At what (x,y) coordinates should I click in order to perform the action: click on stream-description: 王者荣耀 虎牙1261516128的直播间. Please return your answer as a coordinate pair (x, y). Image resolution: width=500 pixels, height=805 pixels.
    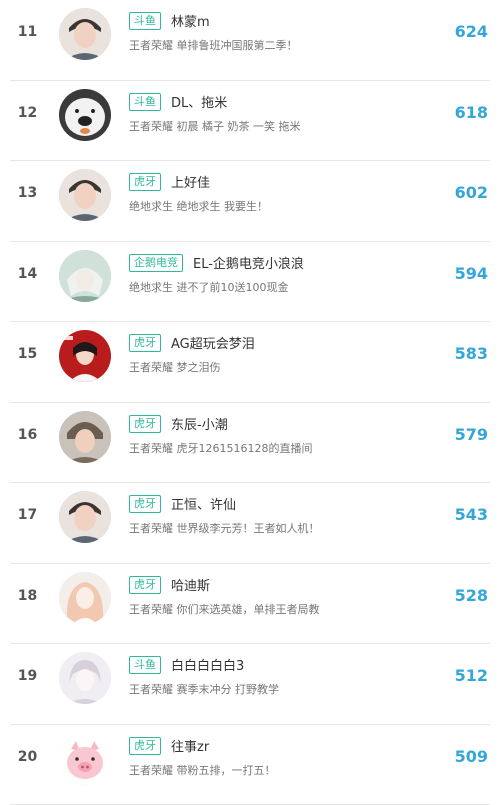
    Looking at the image, I should click on (220, 448).